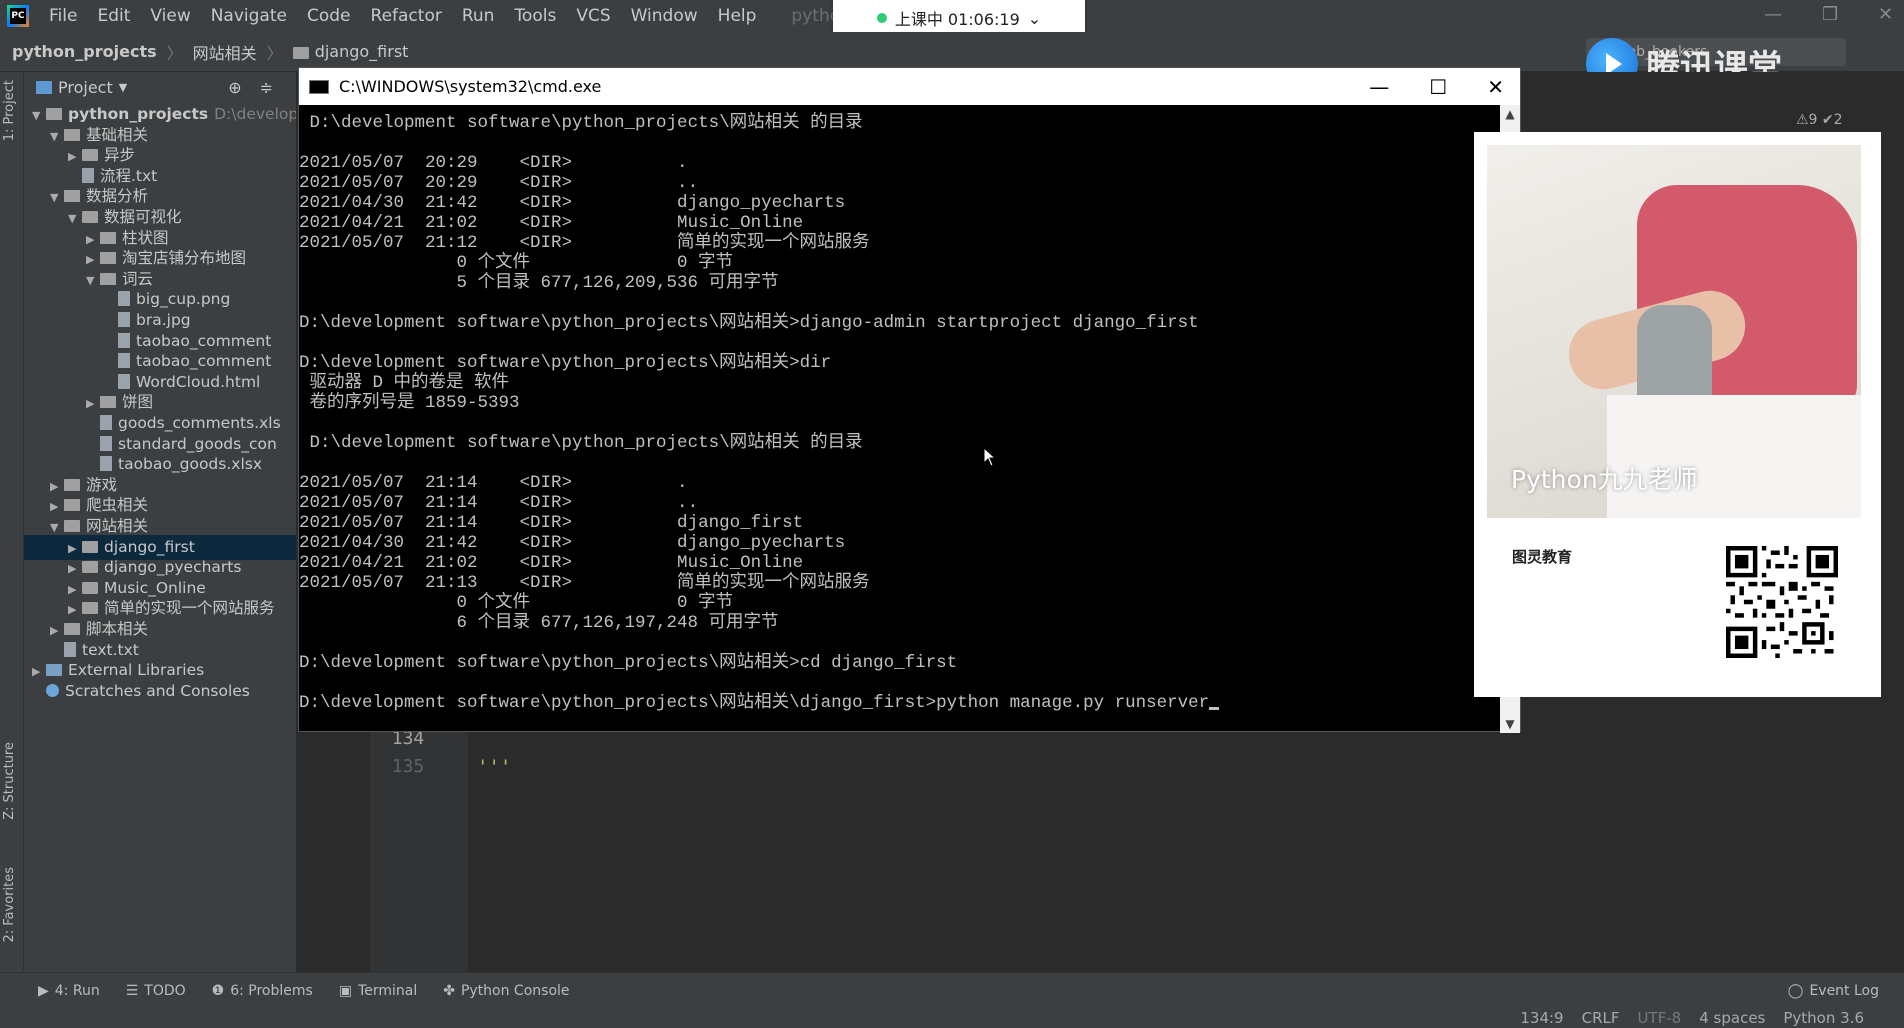  Describe the element at coordinates (499, 503) in the screenshot. I see `cmd-line-text: 2021/05/07 21:14 <DIR> ..` at that location.